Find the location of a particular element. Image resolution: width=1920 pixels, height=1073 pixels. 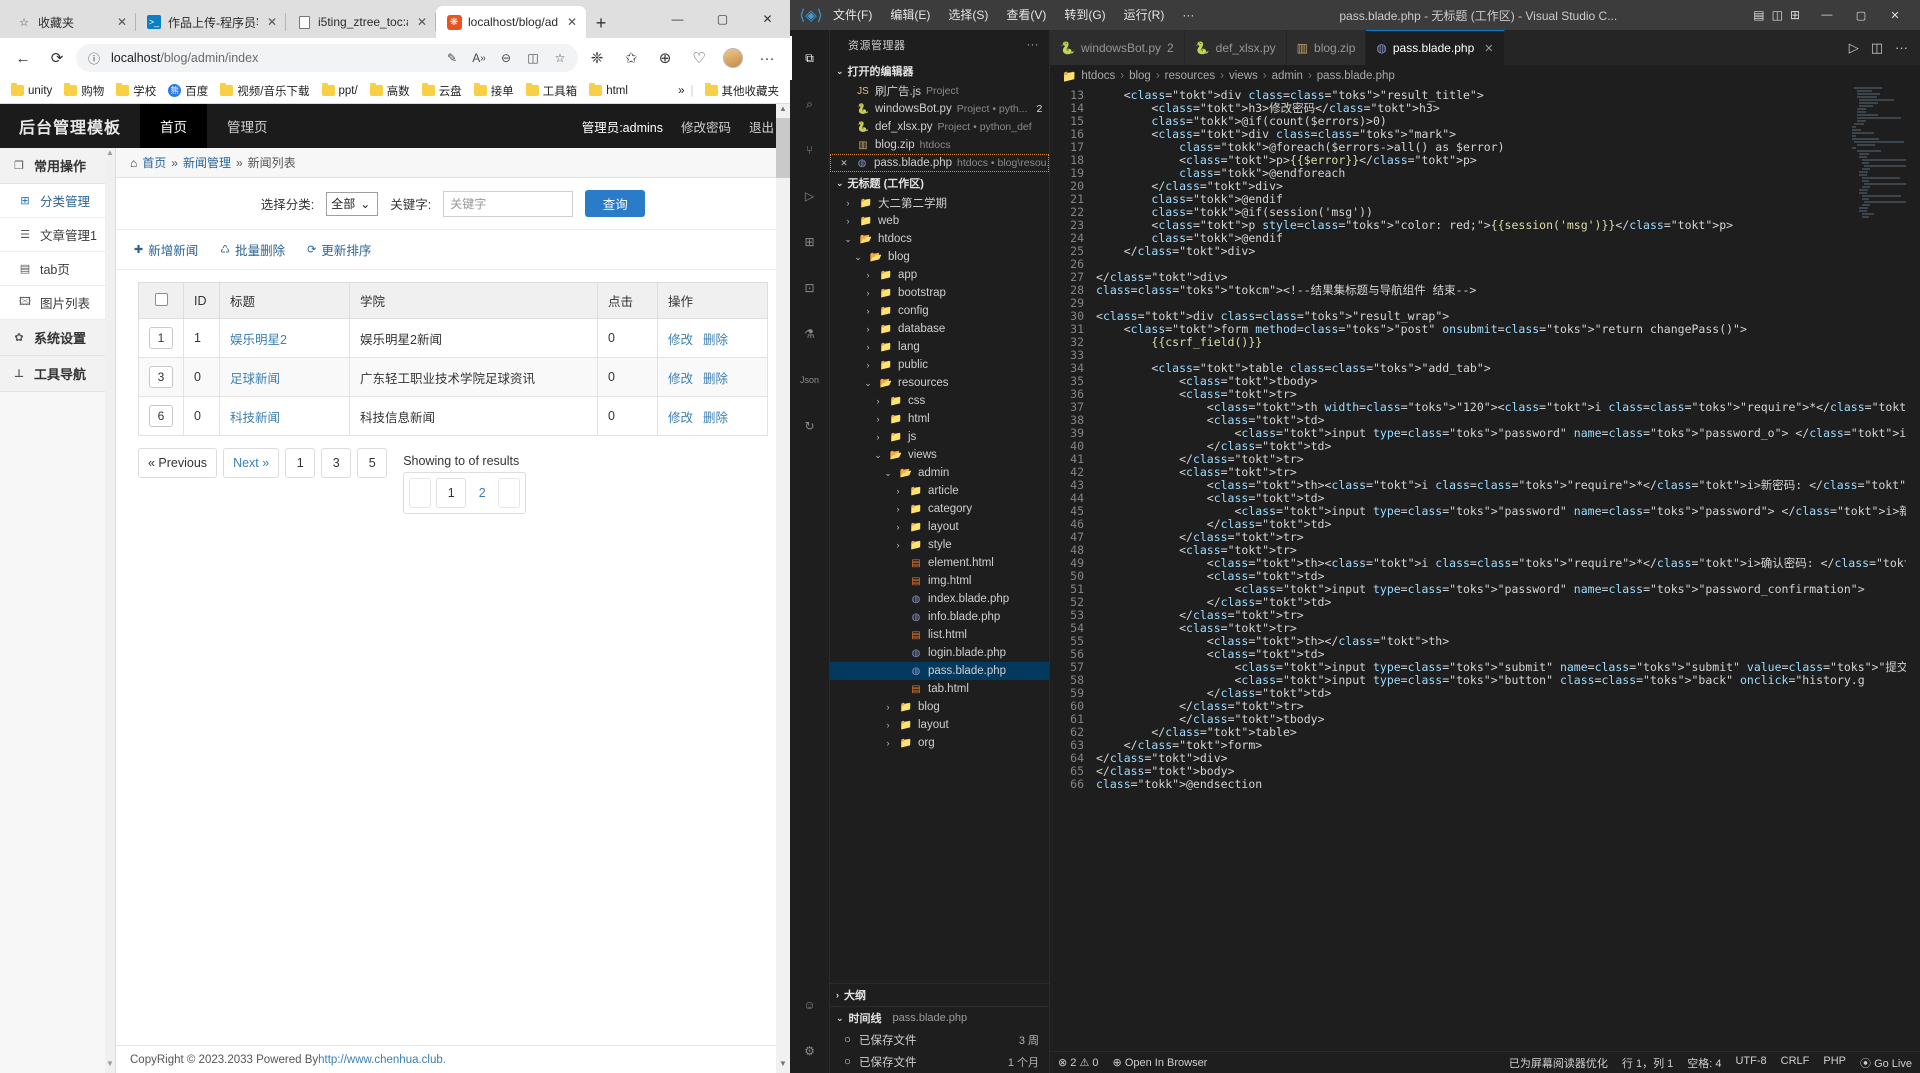

cursor-position: 行 1，列 1 is located at coordinates (1647, 1063).